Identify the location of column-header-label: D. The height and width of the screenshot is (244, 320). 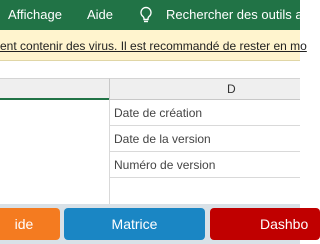
(231, 89).